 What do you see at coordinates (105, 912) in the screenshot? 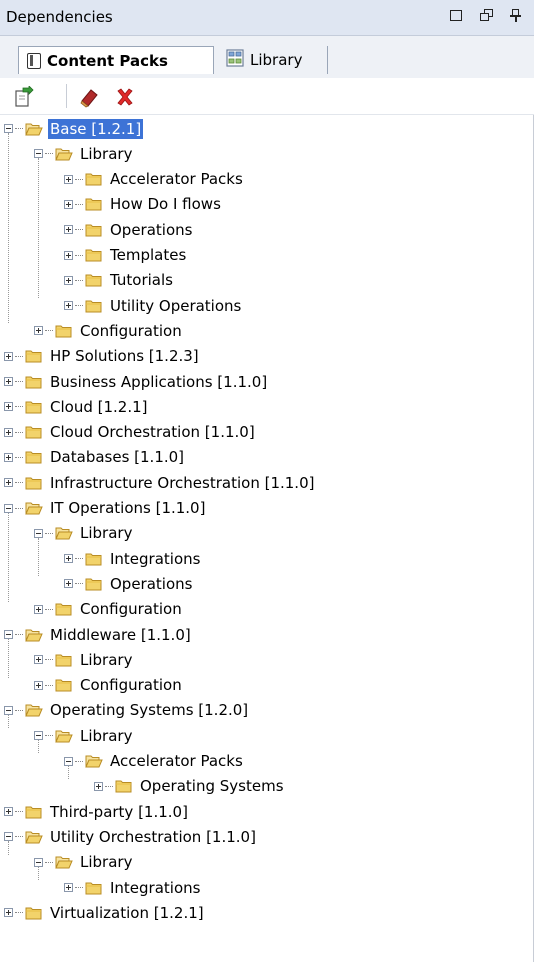
I see `tree-node: Virtualization [1.2.1]` at bounding box center [105, 912].